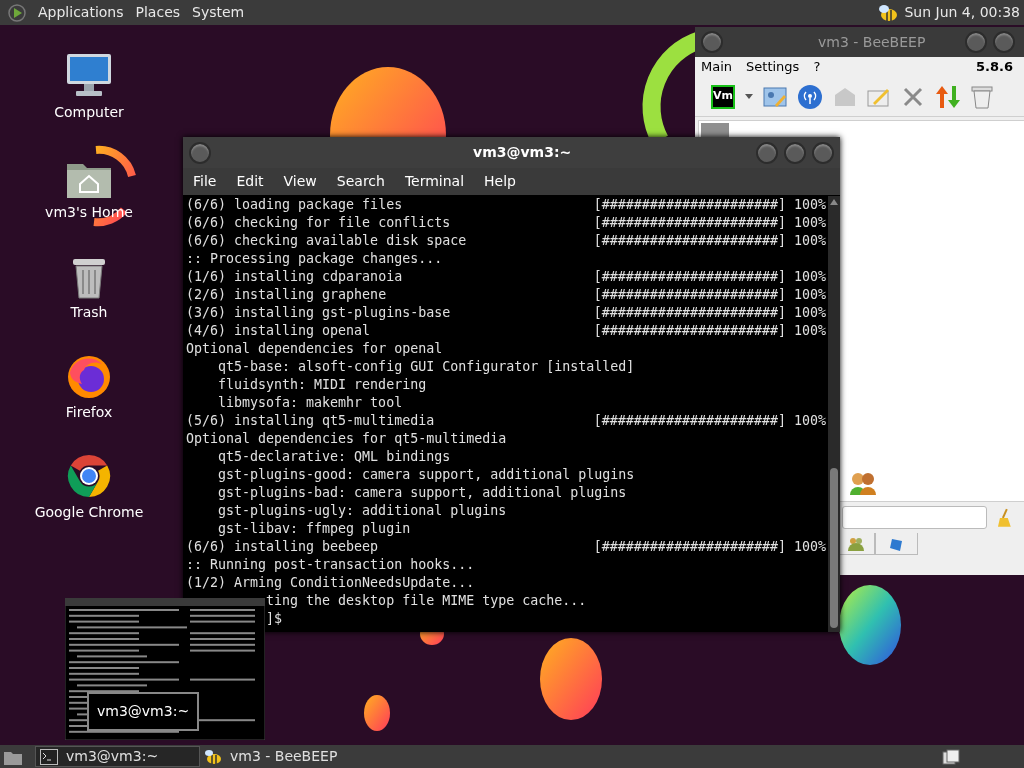 The height and width of the screenshot is (768, 1024). What do you see at coordinates (723, 96) in the screenshot?
I see `profile-badge: Vm` at bounding box center [723, 96].